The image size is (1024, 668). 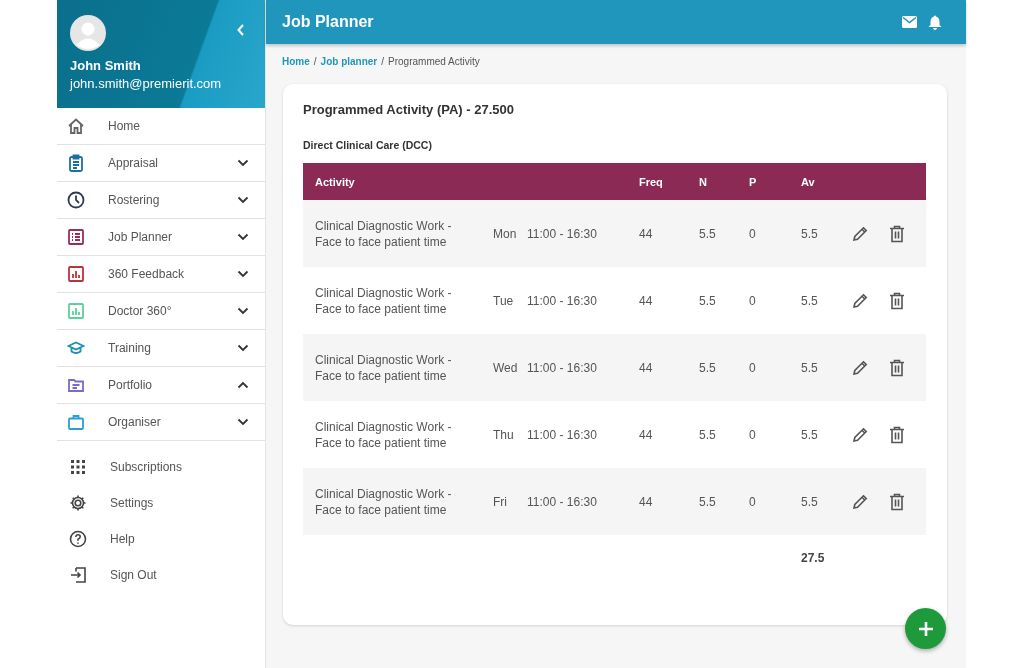 I want to click on nav-item: Organiser, so click(x=161, y=422).